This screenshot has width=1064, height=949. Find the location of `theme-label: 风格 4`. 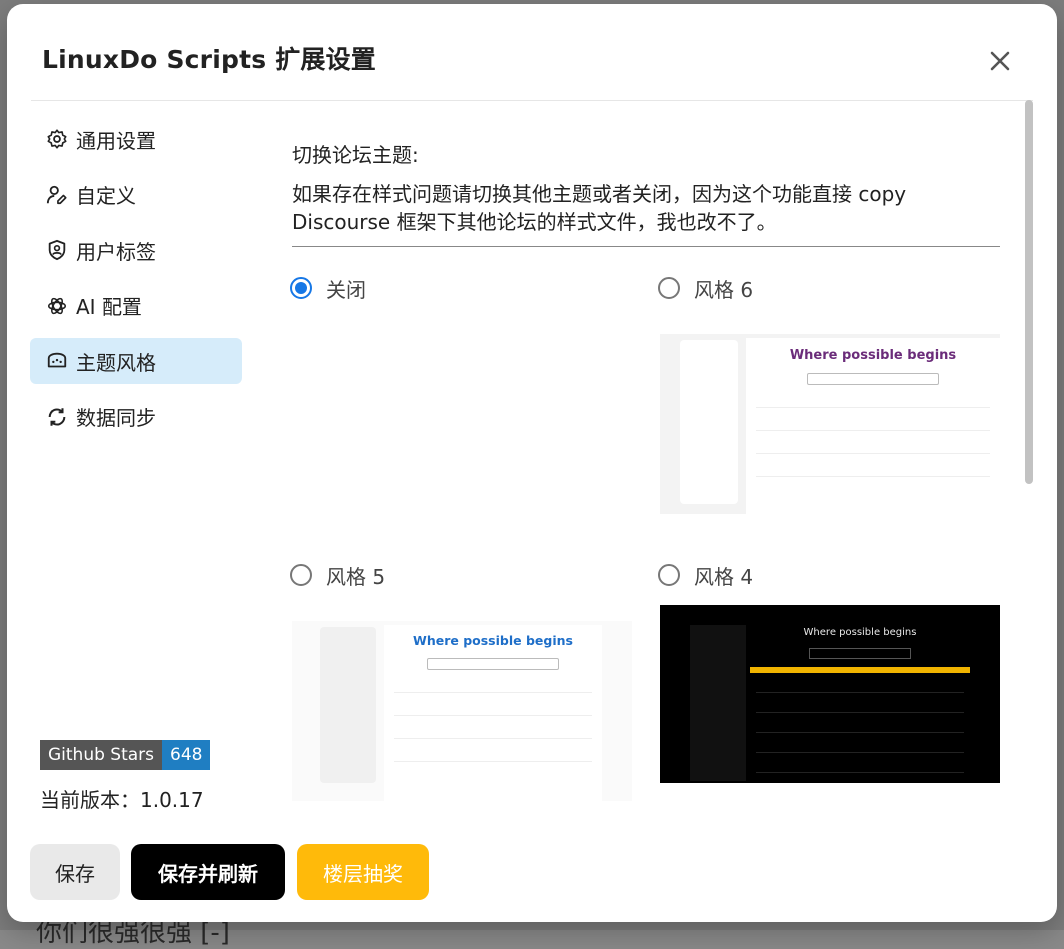

theme-label: 风格 4 is located at coordinates (724, 576).